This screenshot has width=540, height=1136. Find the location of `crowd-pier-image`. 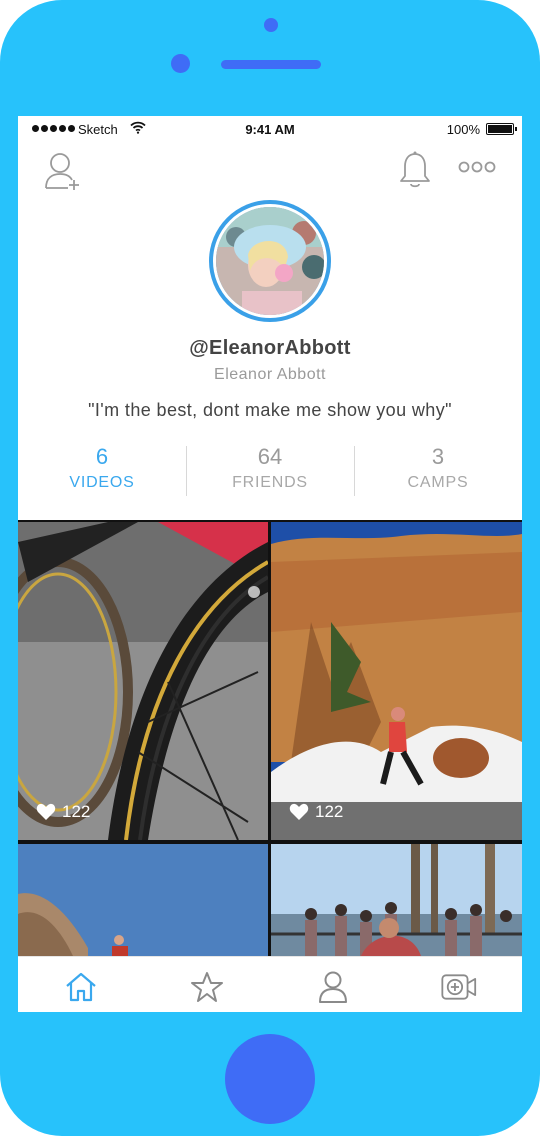

crowd-pier-image is located at coordinates (396, 900).